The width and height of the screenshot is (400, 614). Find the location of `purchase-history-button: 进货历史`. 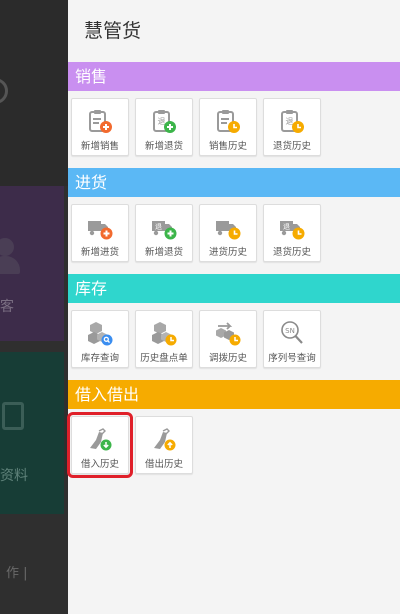

purchase-history-button: 进货历史 is located at coordinates (228, 233).